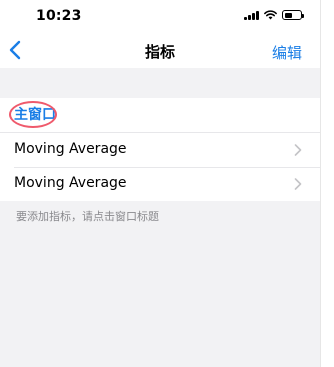 This screenshot has height=367, width=334. What do you see at coordinates (59, 16) in the screenshot?
I see `status-time: 10:23` at bounding box center [59, 16].